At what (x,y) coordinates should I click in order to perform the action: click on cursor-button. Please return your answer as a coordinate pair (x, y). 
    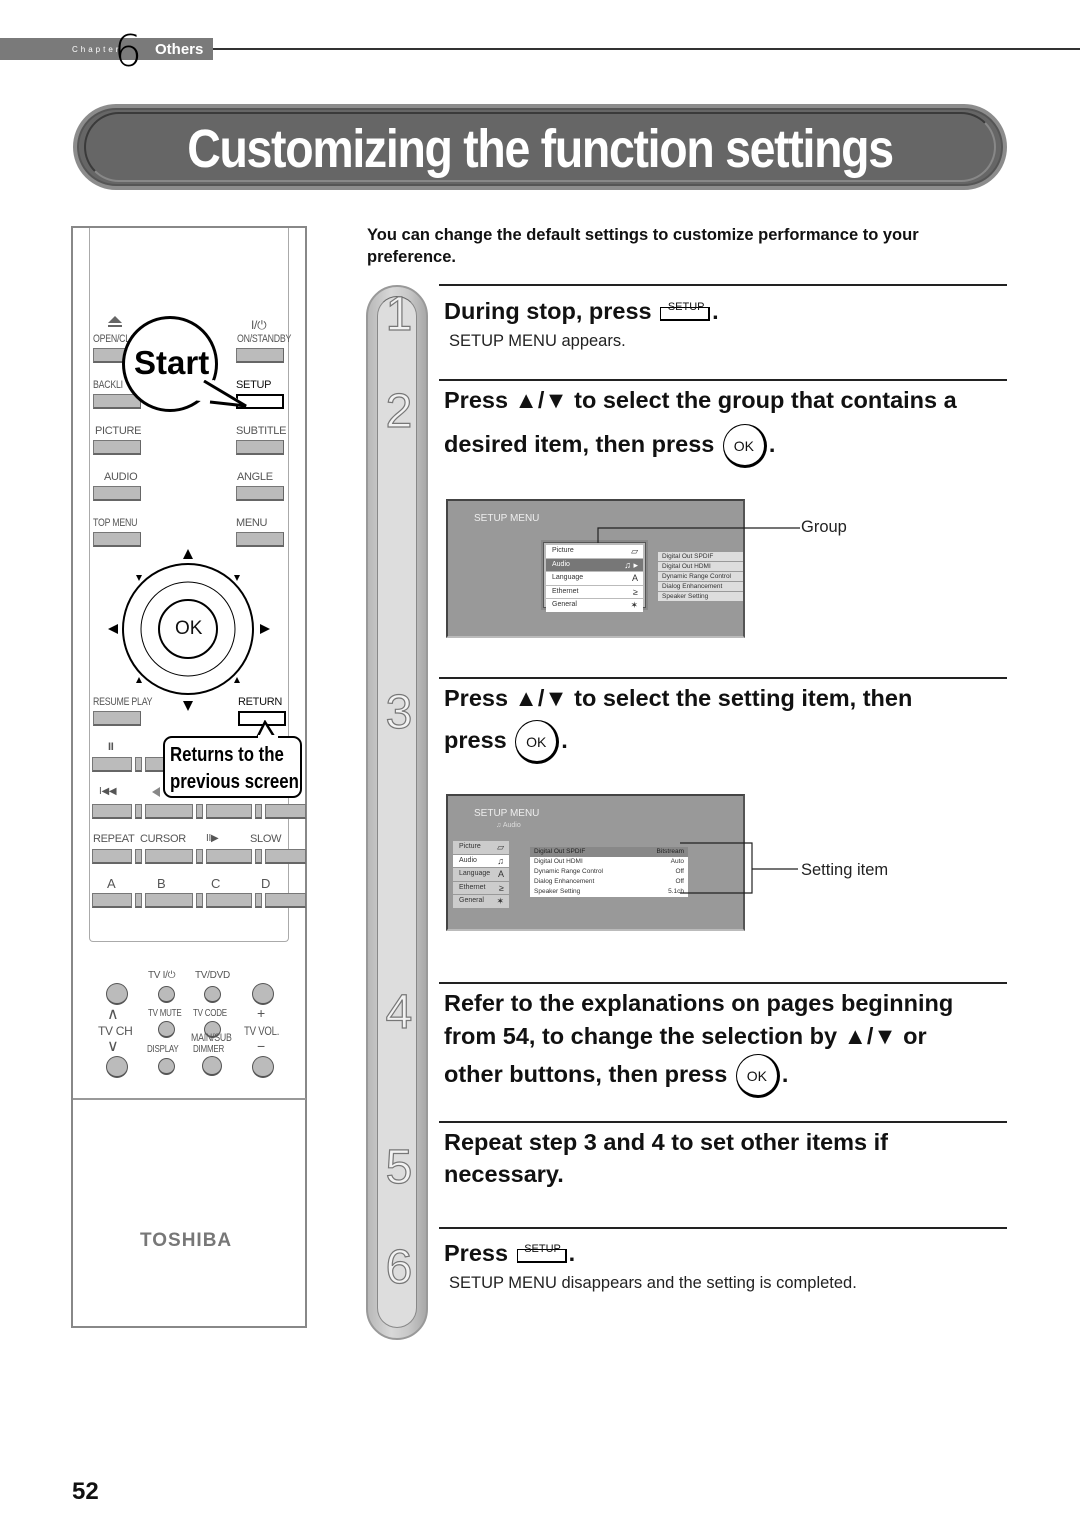
    Looking at the image, I should click on (169, 856).